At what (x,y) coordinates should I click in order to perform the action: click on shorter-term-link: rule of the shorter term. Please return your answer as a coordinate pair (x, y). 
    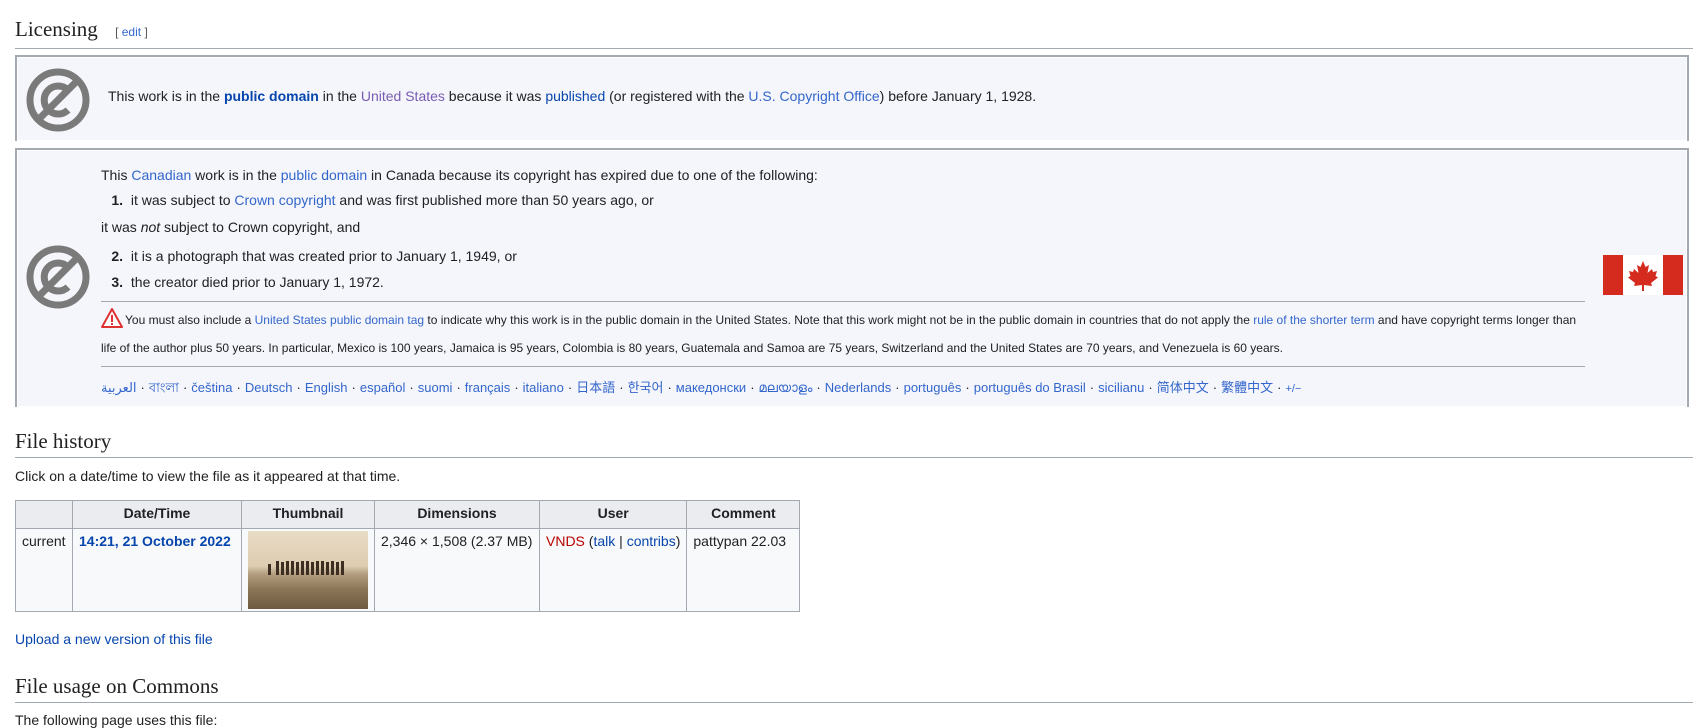
    Looking at the image, I should click on (1313, 320).